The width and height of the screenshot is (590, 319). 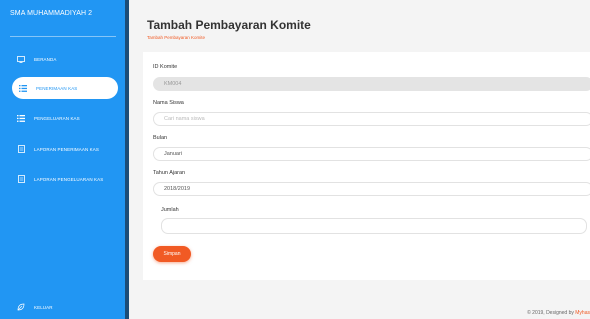 I want to click on id-komite-field: KM004, so click(x=371, y=84).